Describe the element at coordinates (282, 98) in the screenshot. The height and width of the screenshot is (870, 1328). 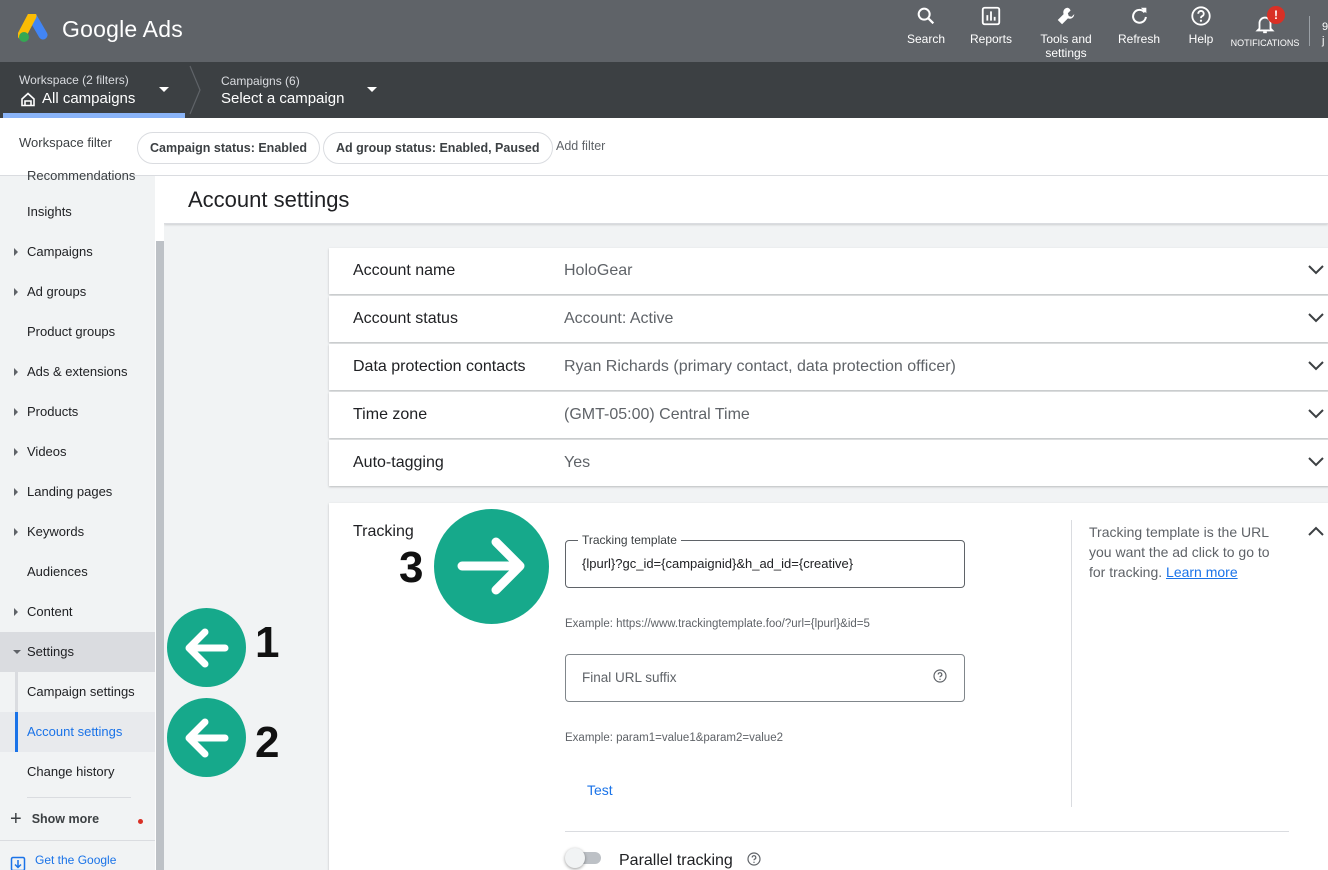
I see `campaign-selector: Select a campaign` at that location.